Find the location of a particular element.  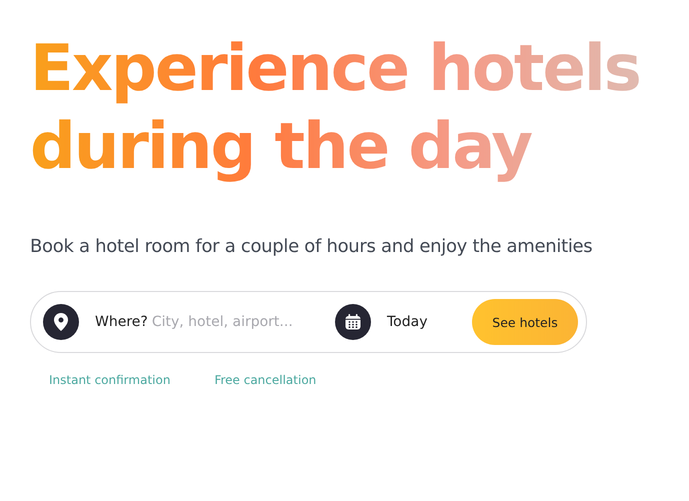

hero-subtitle: Book a hotel room for a couple of hours and enjoy the amenities is located at coordinates (312, 246).